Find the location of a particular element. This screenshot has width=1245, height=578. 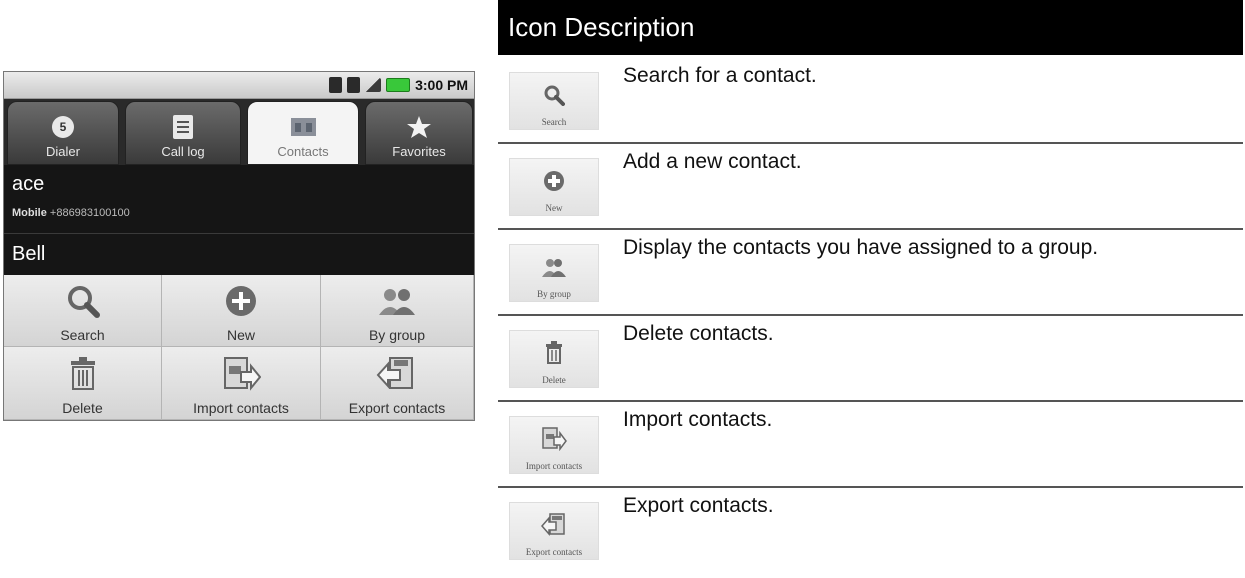

icon-description: Export contacts. is located at coordinates (698, 505).